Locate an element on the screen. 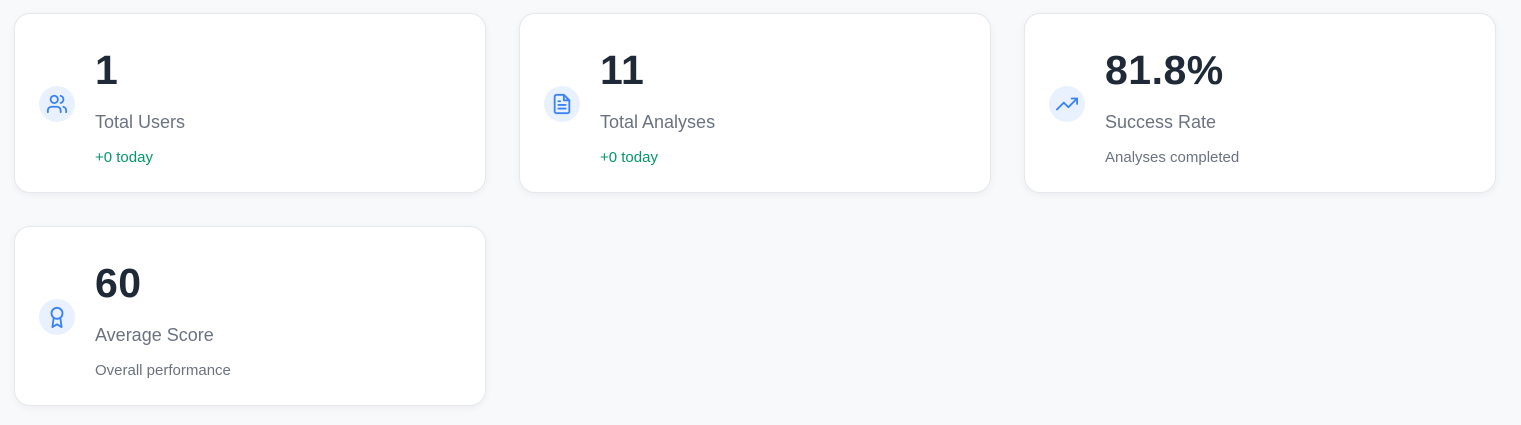  stat-card-average-score: 60 Average Score Overall performance is located at coordinates (250, 316).